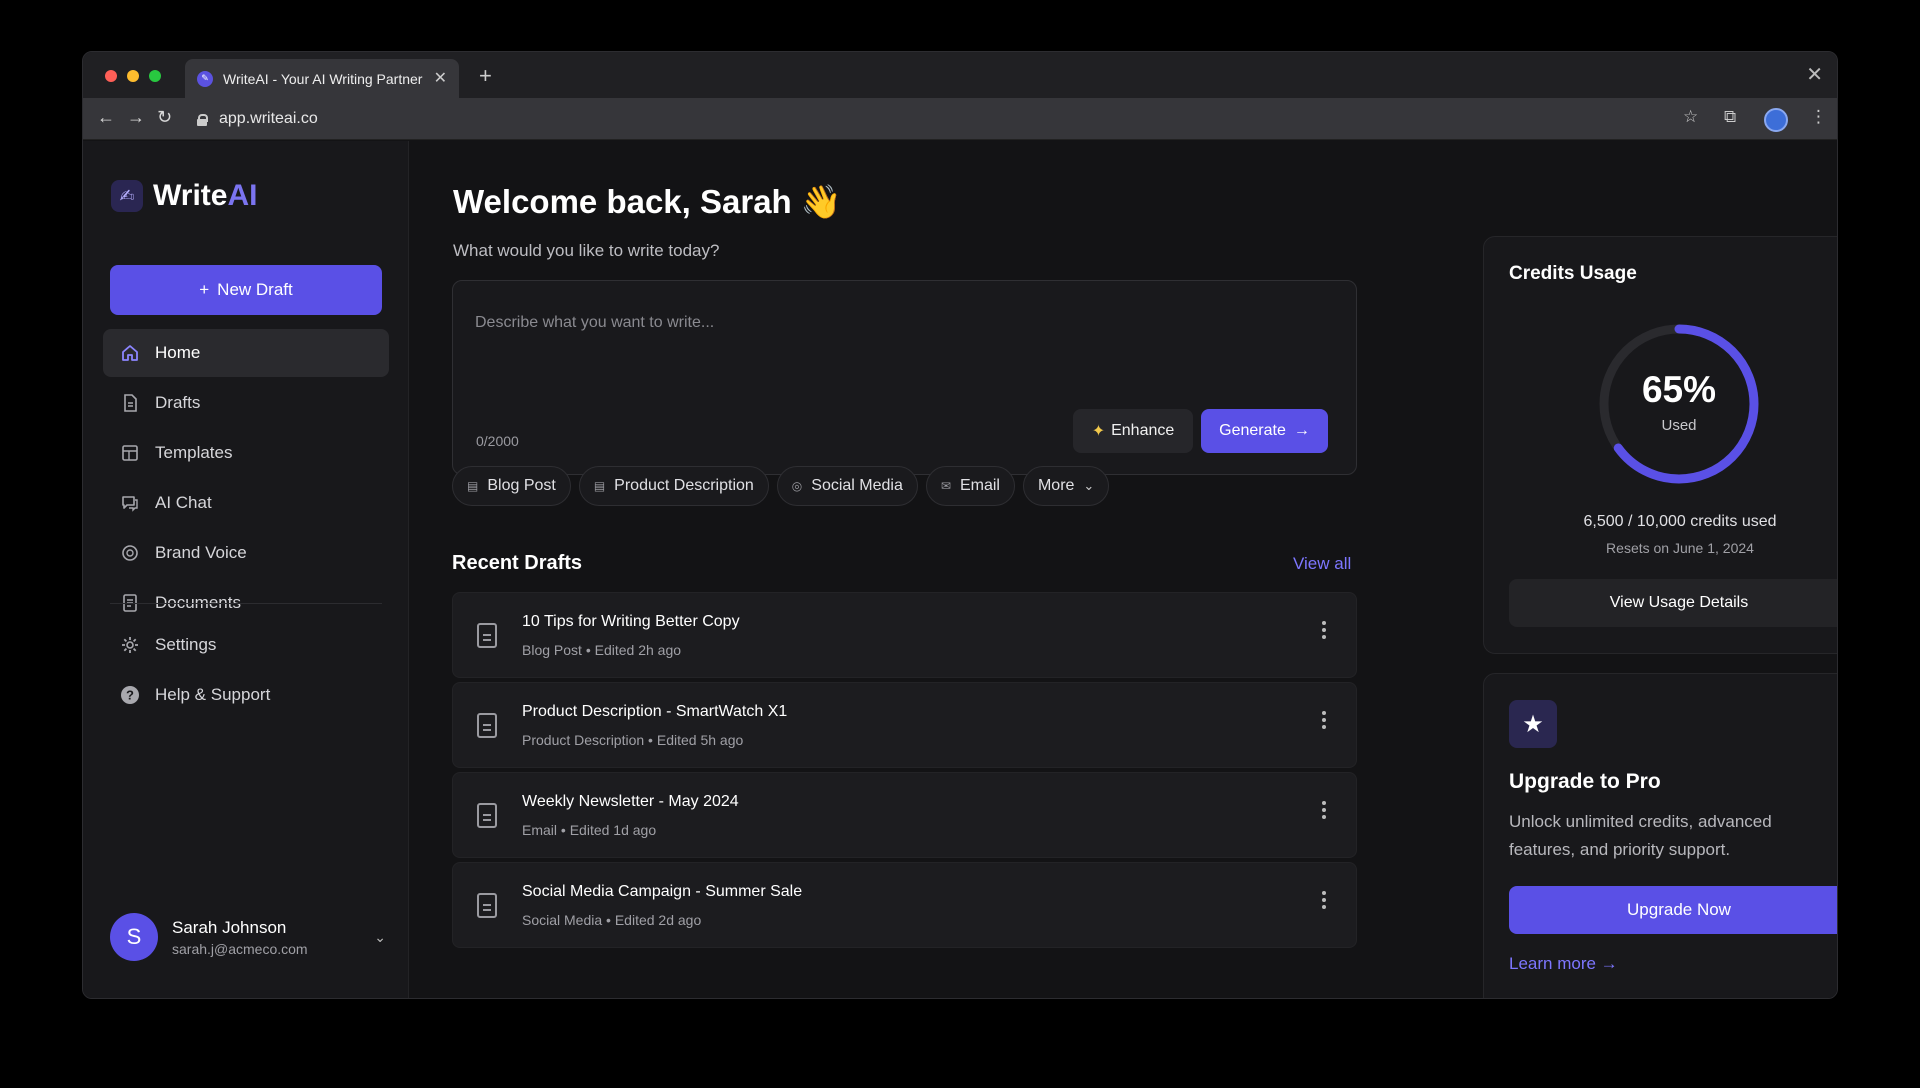  What do you see at coordinates (857, 485) in the screenshot?
I see `chip-label: Social Media` at bounding box center [857, 485].